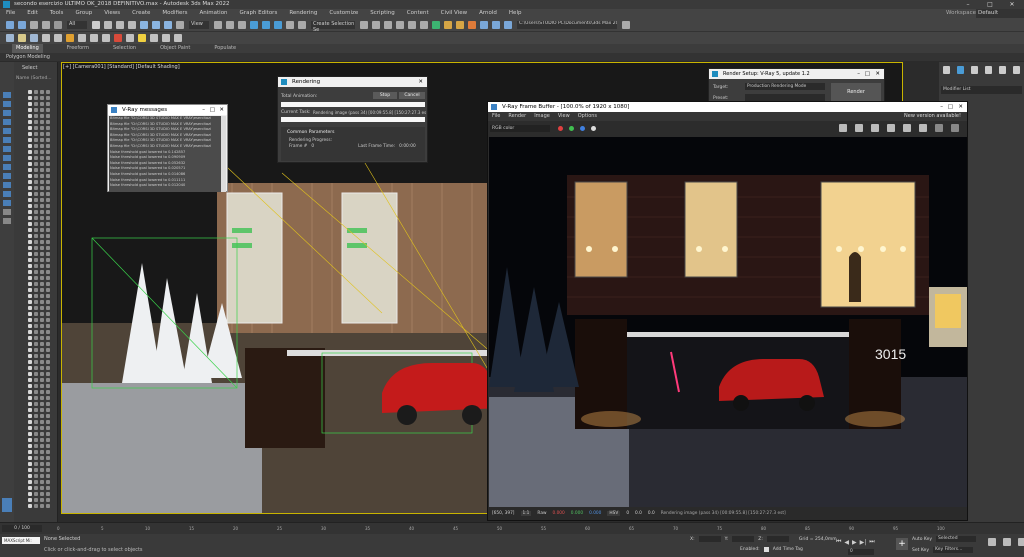 This screenshot has width=1024, height=557. I want to click on play-icon: ▶, so click(854, 542).